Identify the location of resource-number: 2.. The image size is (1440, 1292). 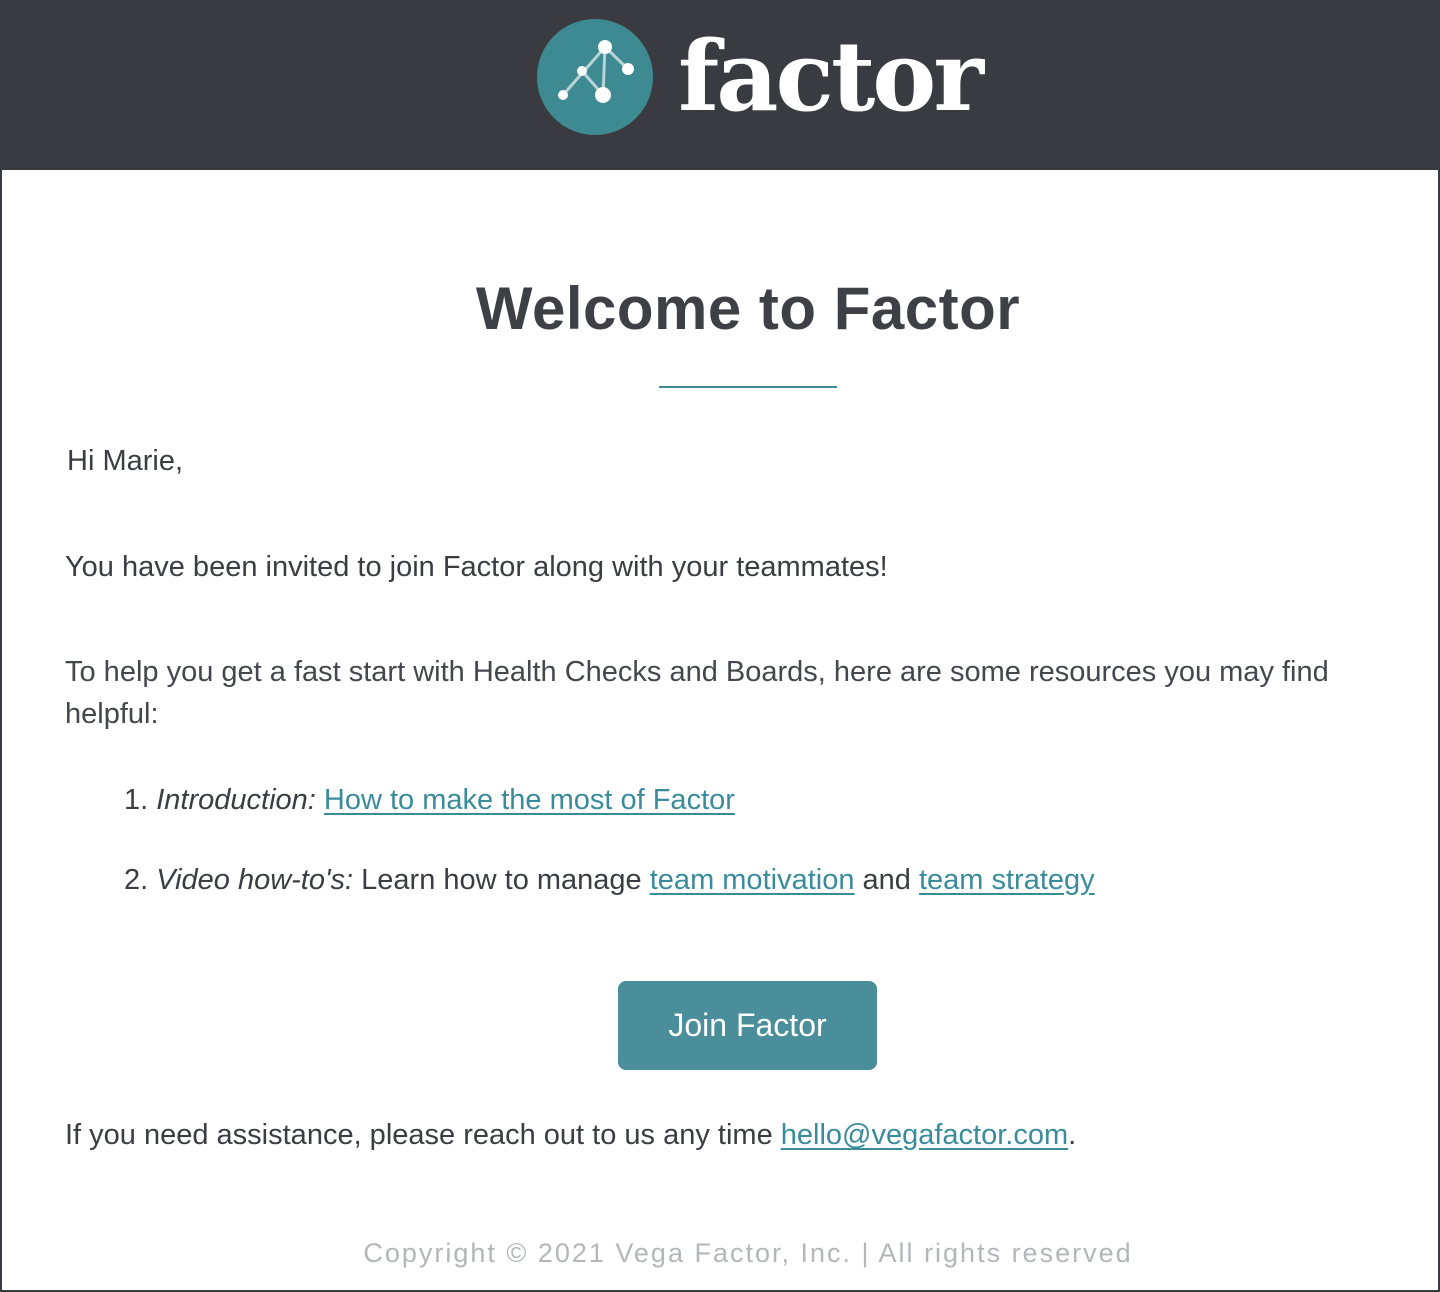
(136, 880).